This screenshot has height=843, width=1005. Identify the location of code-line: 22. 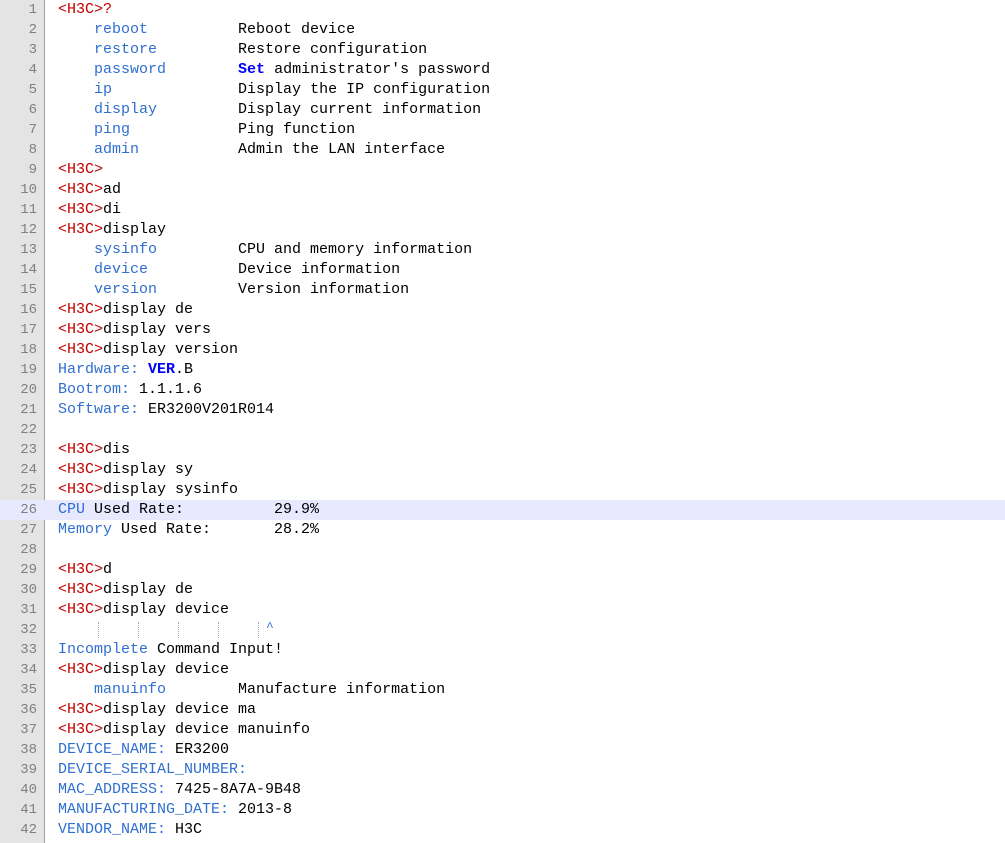
(502, 430).